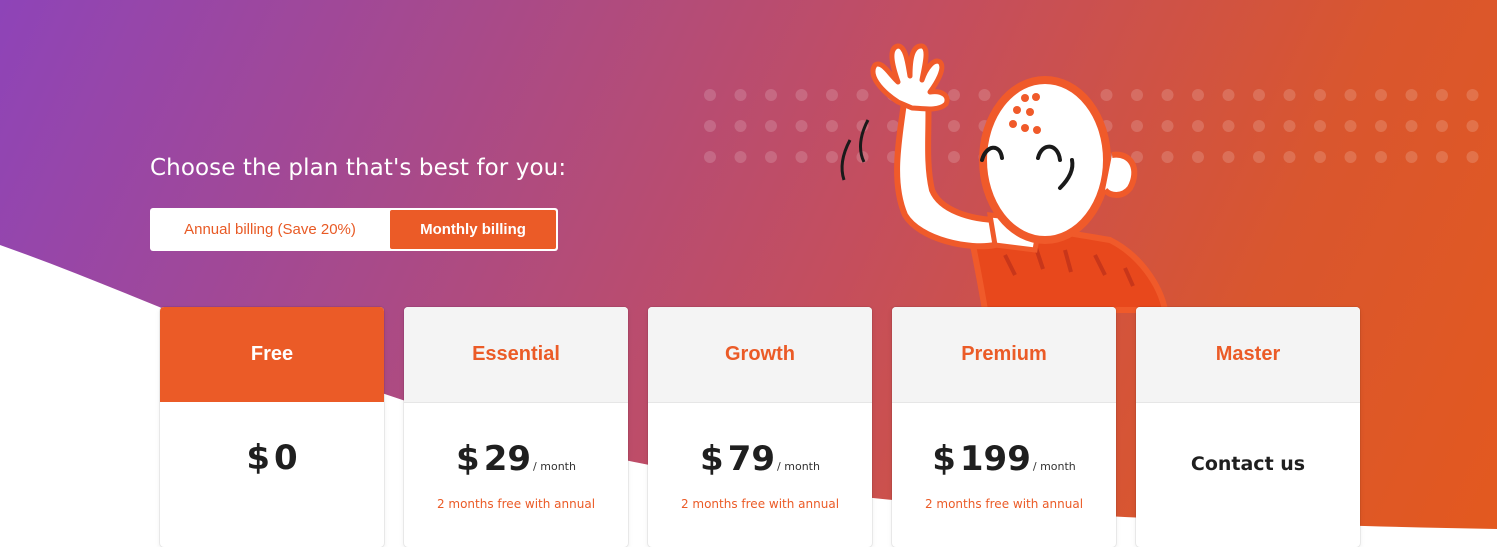  Describe the element at coordinates (751, 459) in the screenshot. I see `price-amount: 79` at that location.